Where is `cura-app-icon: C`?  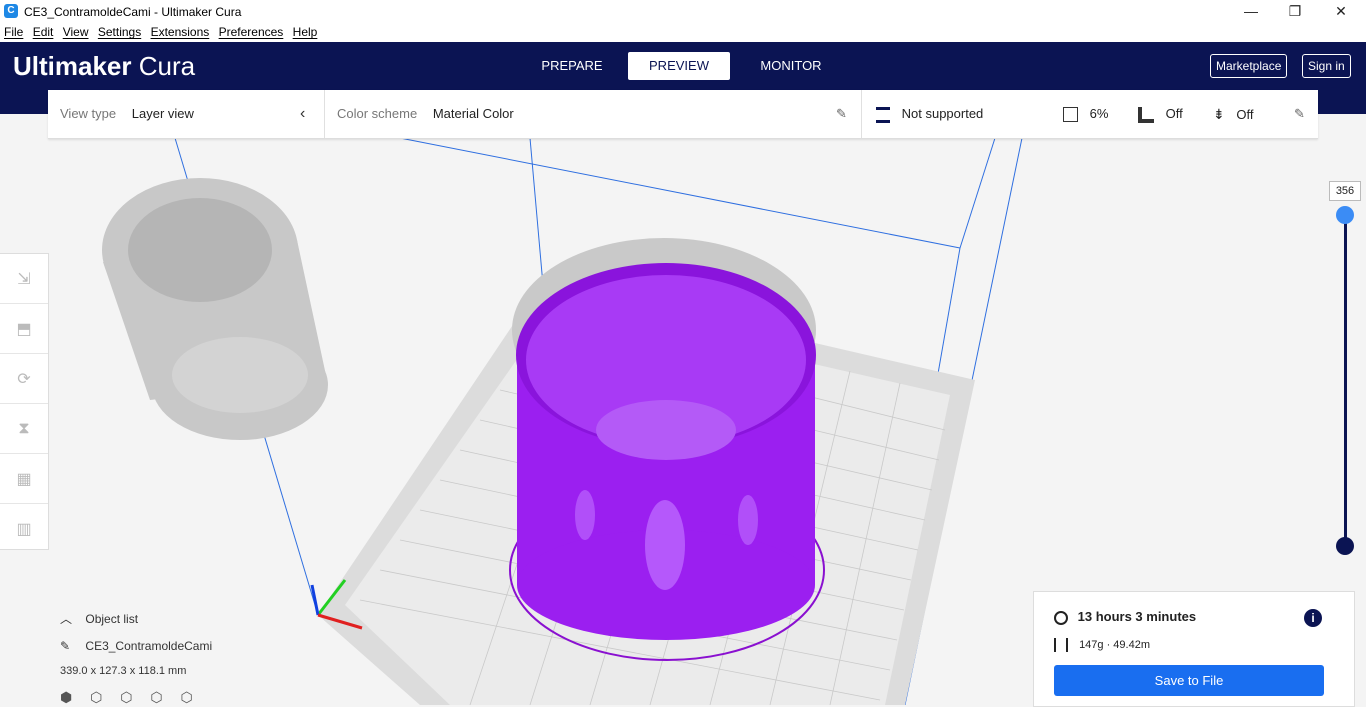
cura-app-icon: C is located at coordinates (11, 11).